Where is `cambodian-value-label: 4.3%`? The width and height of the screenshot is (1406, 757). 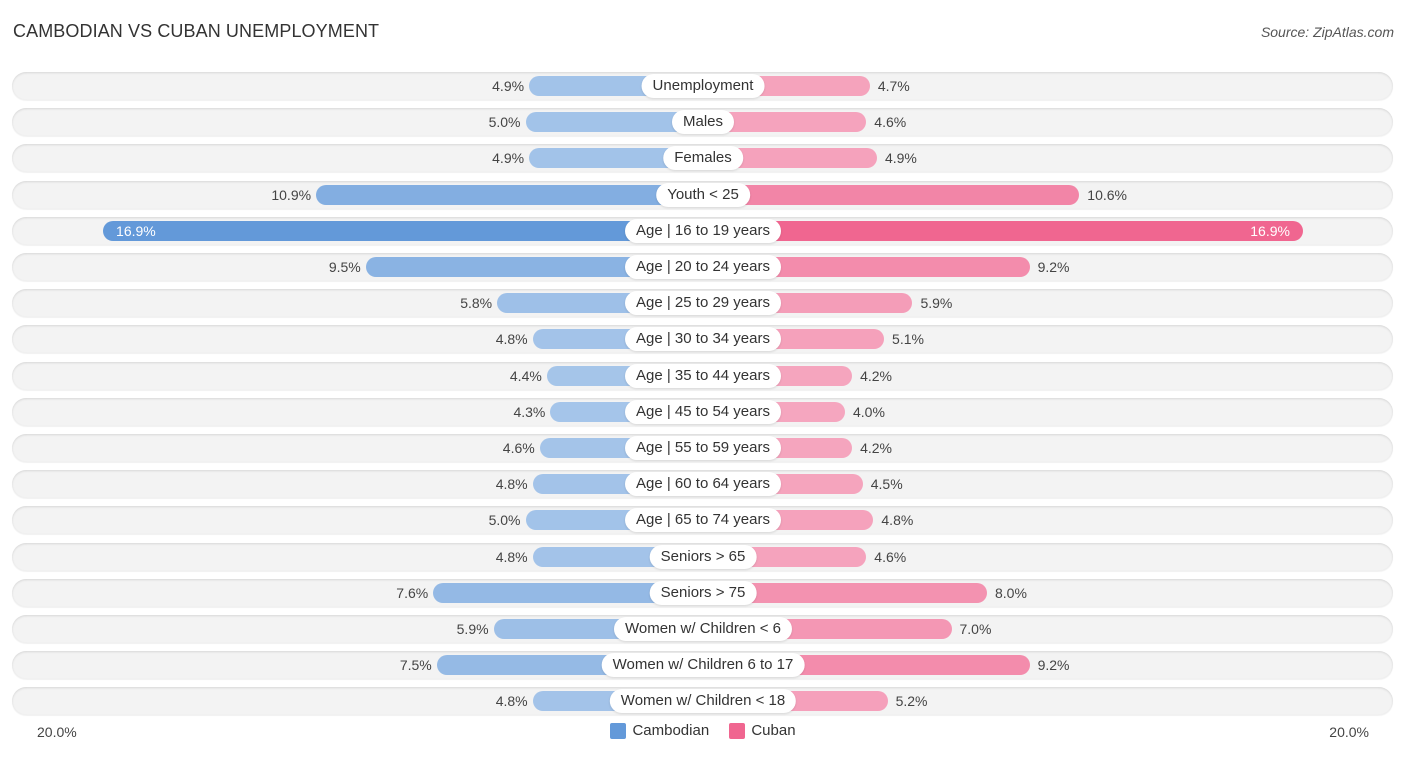 cambodian-value-label: 4.3% is located at coordinates (529, 411).